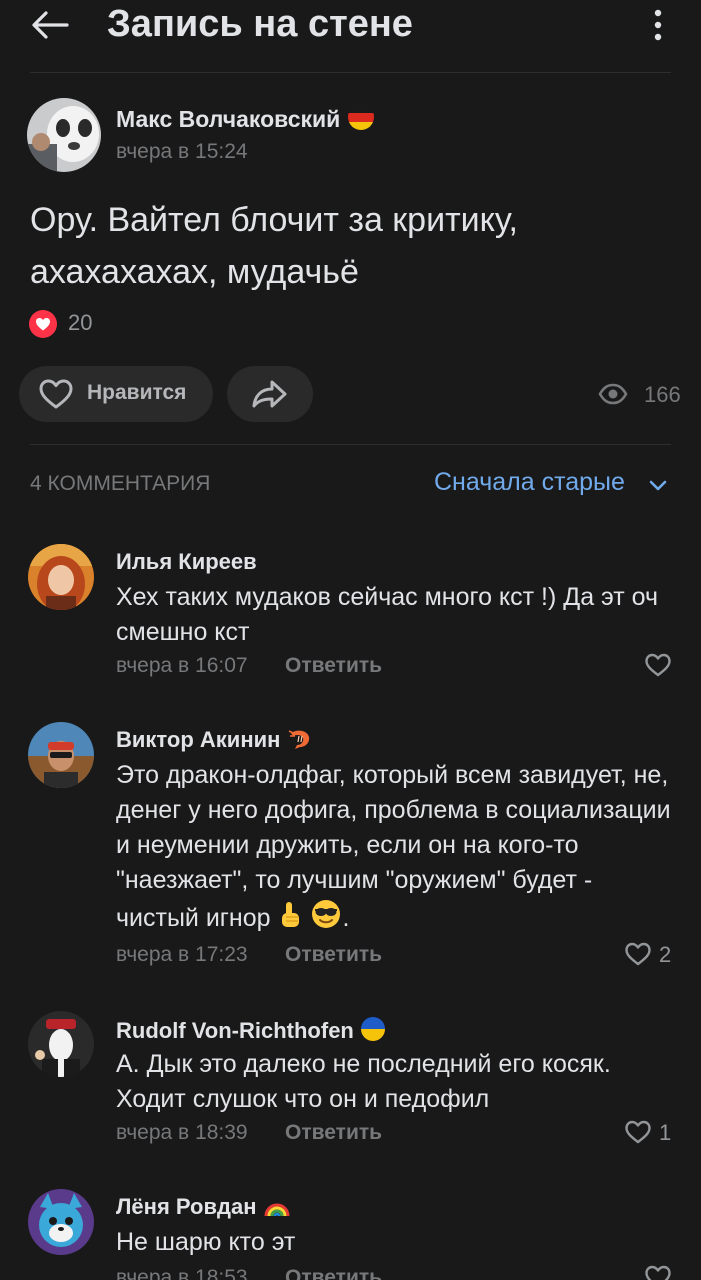 The height and width of the screenshot is (1280, 701). I want to click on views-count: 166, so click(662, 394).